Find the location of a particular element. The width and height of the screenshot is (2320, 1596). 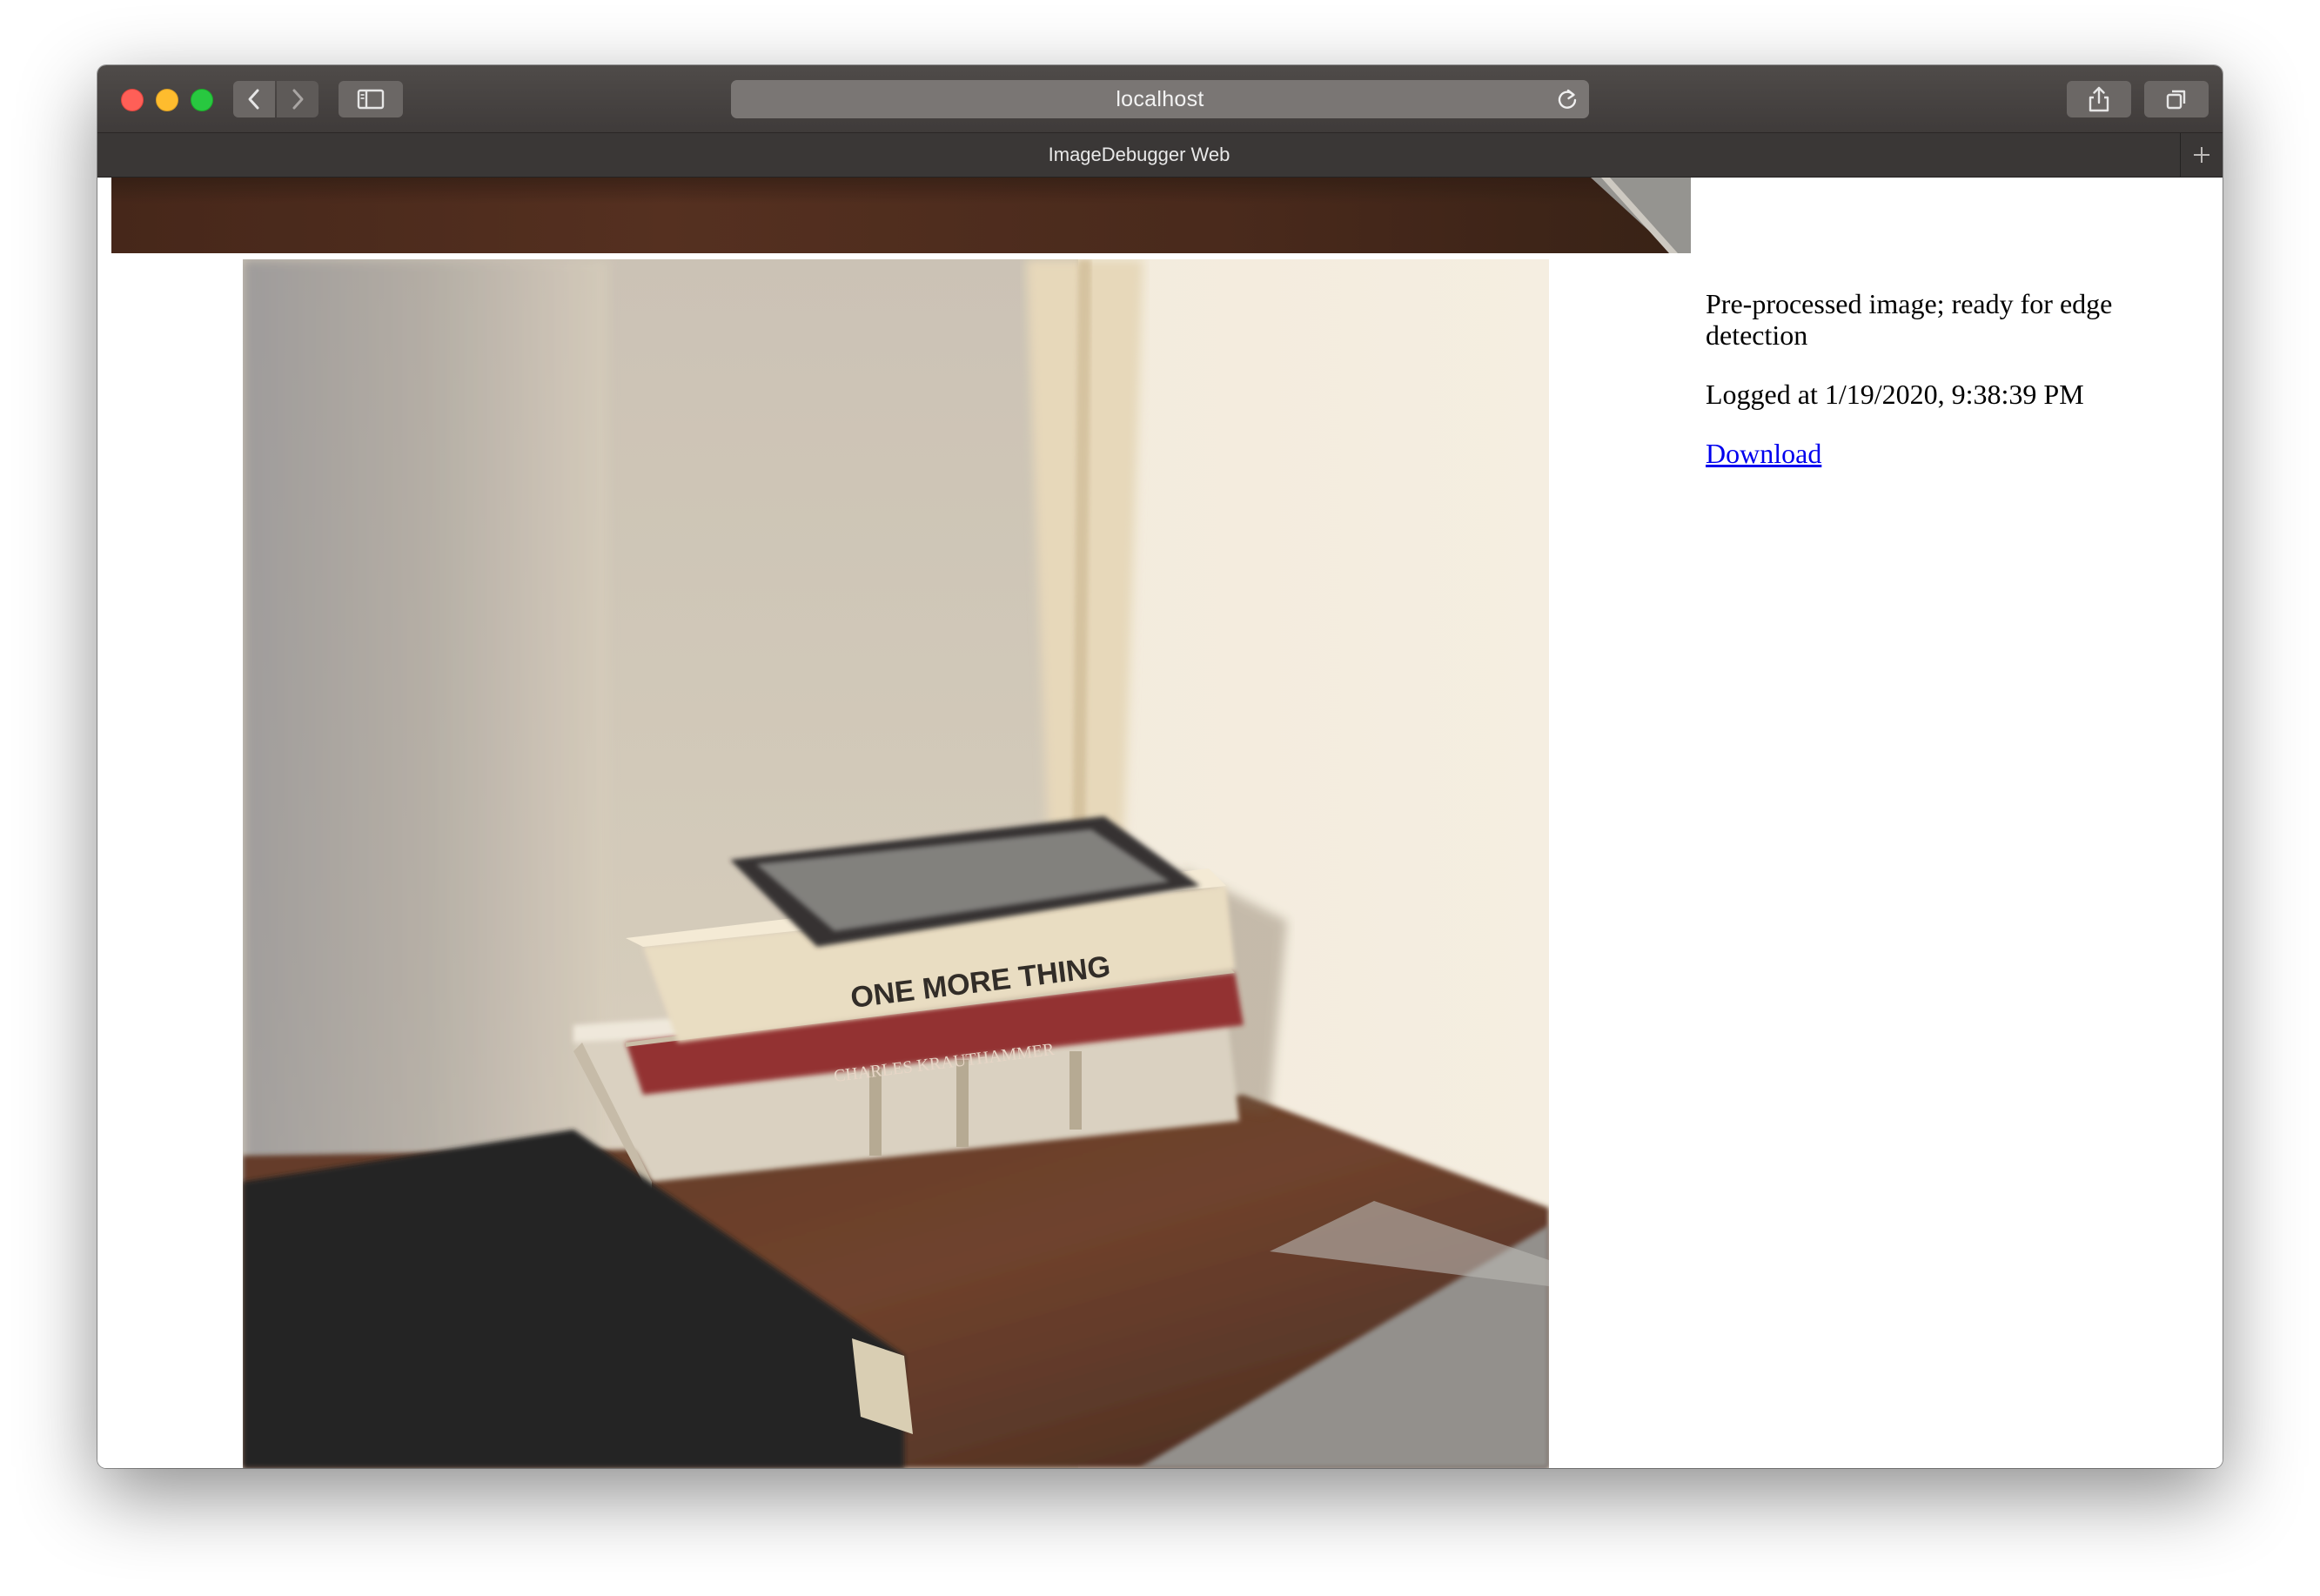

log-timestamp: Logged at 1/19/2020, 9:38:39 PM is located at coordinates (1895, 394).